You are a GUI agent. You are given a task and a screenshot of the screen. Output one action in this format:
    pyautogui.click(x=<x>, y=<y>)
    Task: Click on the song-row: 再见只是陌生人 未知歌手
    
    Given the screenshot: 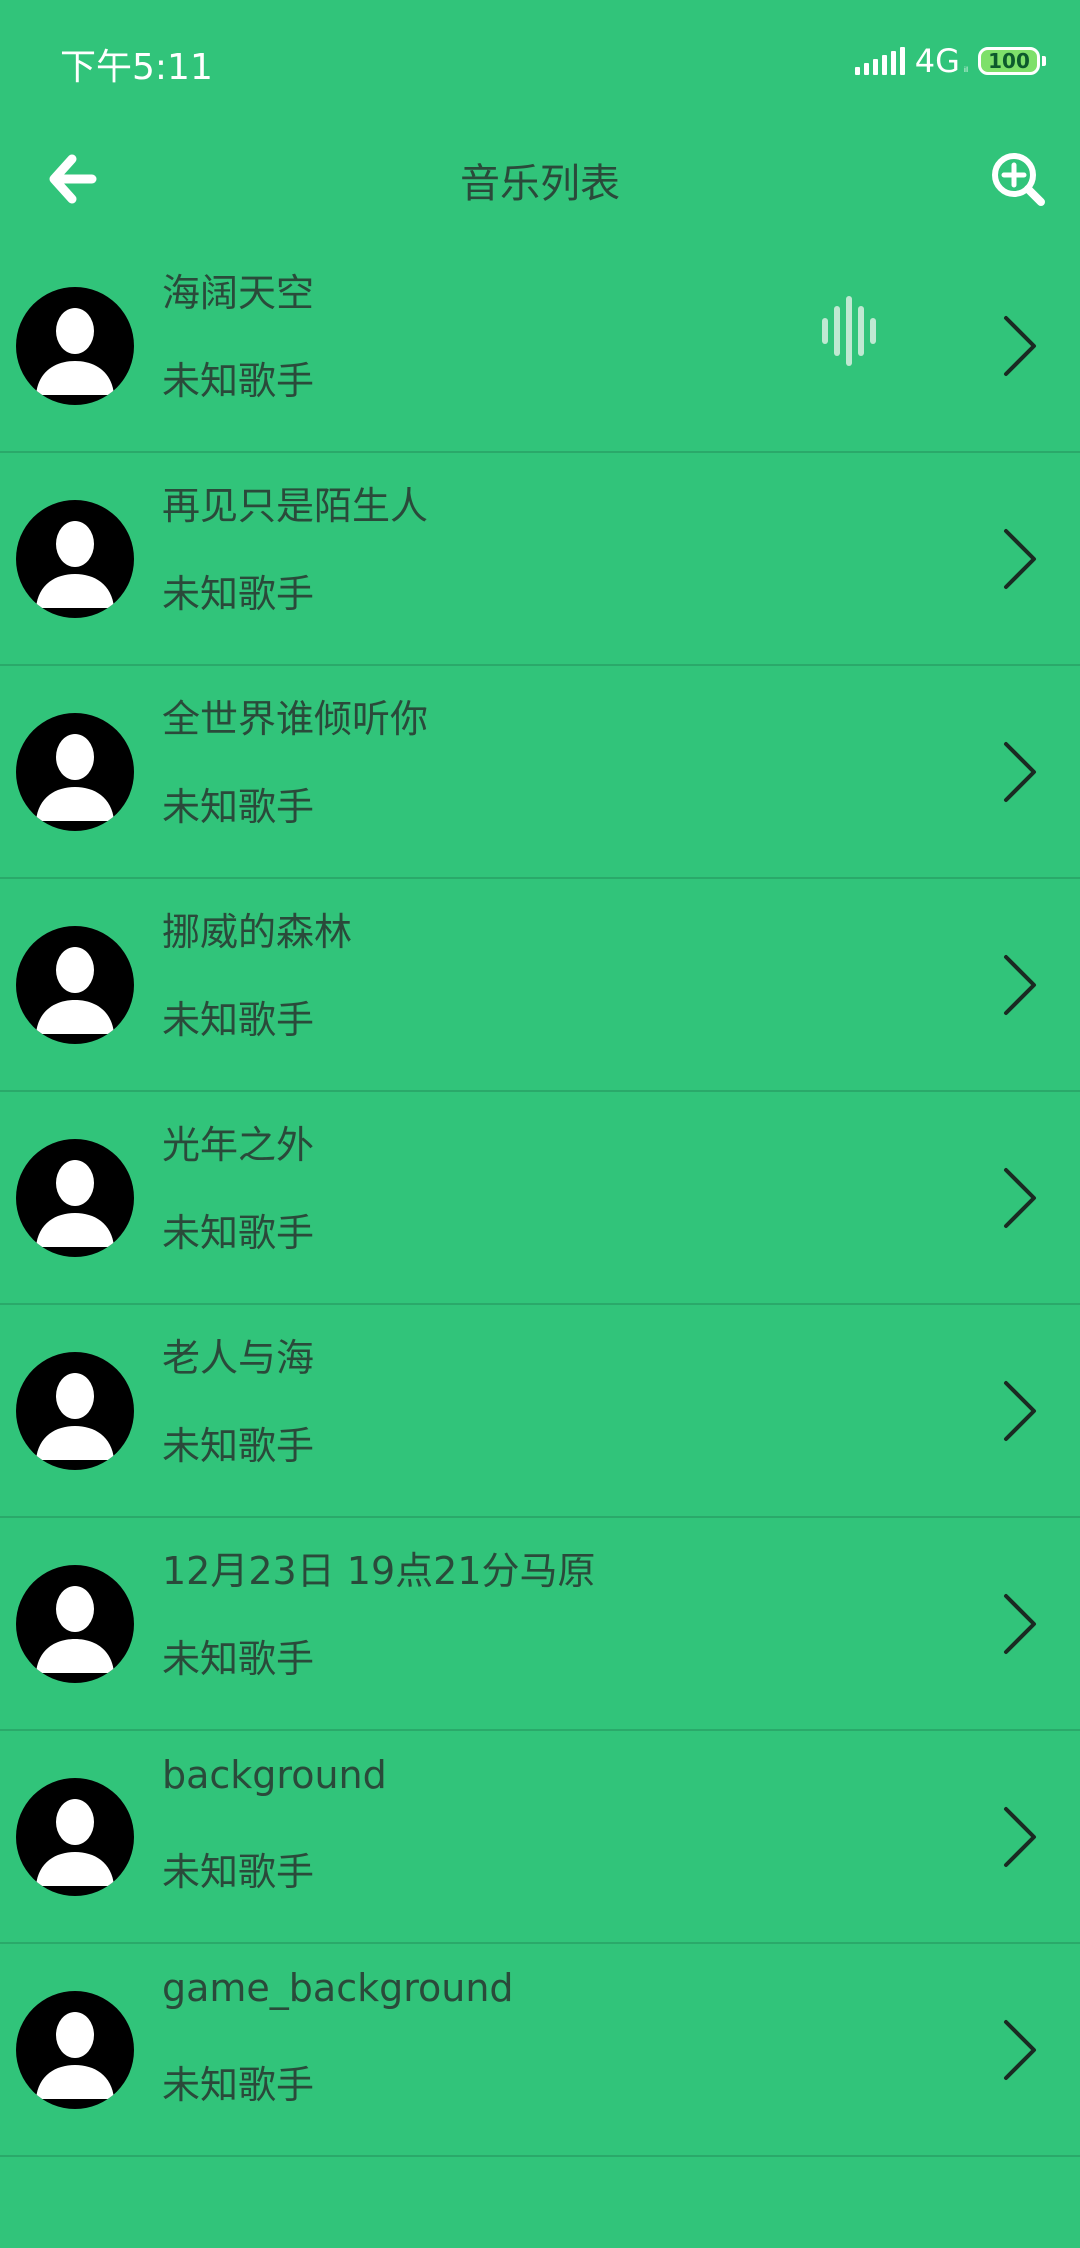 What is the action you would take?
    pyautogui.click(x=540, y=559)
    